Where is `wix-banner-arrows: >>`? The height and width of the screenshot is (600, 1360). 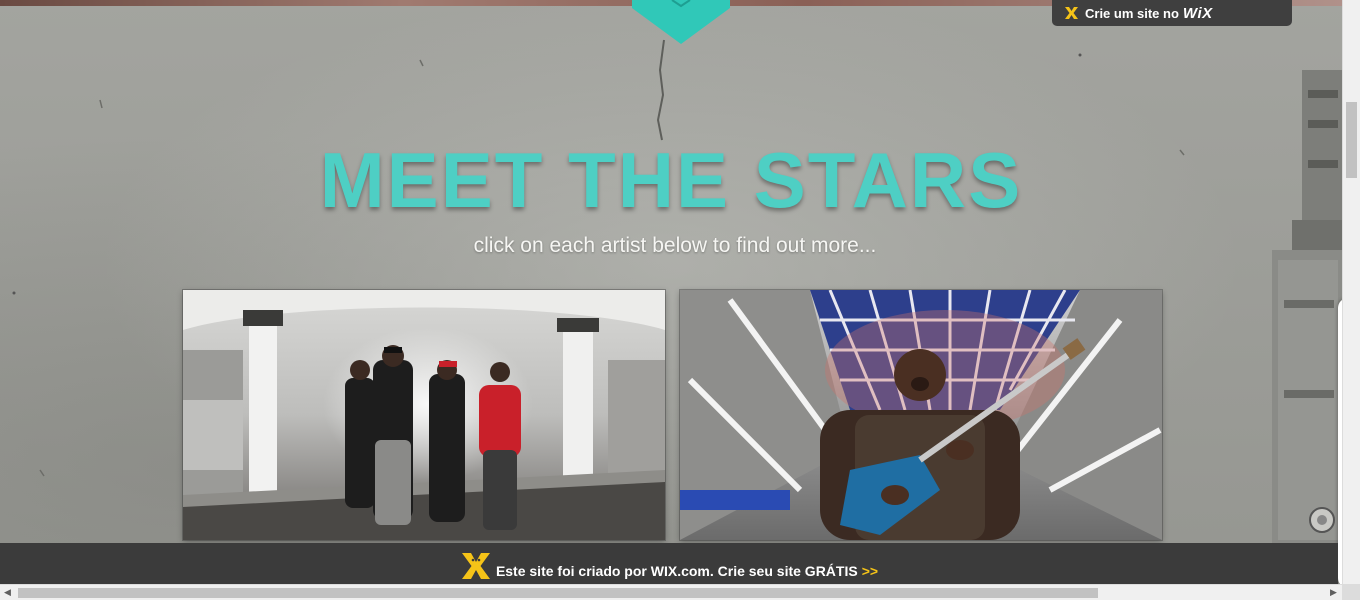
wix-banner-arrows: >> is located at coordinates (870, 571).